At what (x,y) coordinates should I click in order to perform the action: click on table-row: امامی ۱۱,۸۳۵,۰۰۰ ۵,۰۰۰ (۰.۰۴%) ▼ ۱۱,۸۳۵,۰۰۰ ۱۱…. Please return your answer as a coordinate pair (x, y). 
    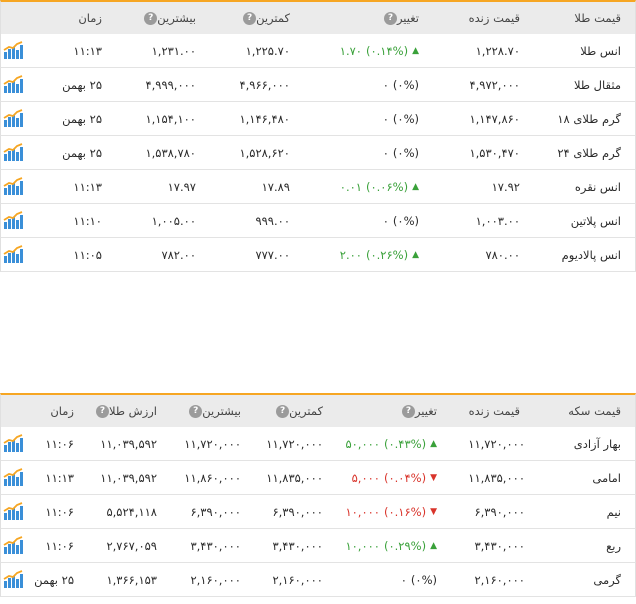
    Looking at the image, I should click on (318, 478).